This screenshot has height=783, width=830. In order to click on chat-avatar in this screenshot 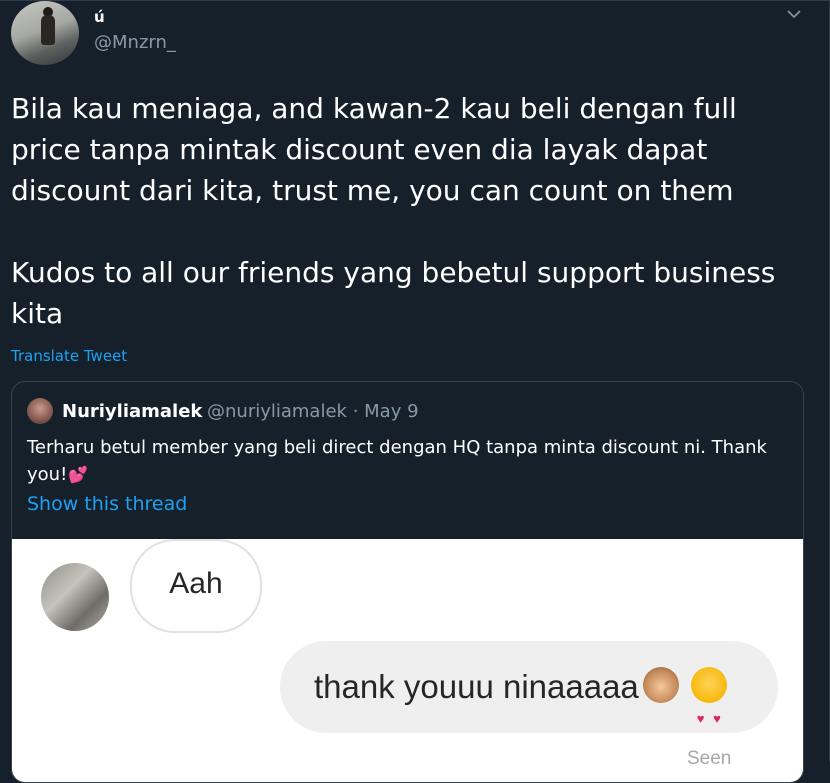, I will do `click(75, 597)`.